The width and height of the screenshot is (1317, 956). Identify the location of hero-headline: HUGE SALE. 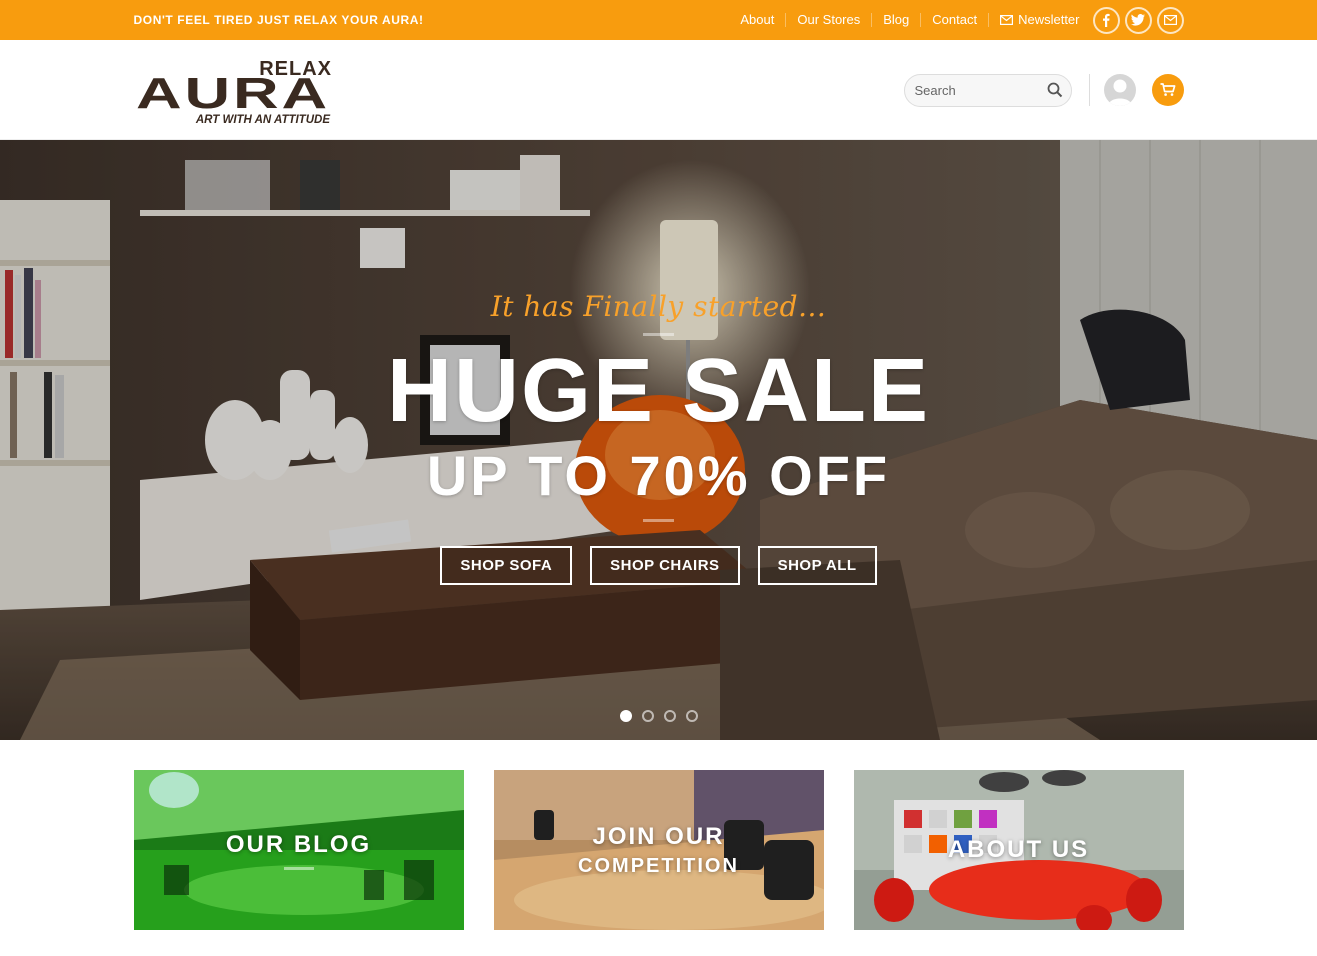
(658, 391).